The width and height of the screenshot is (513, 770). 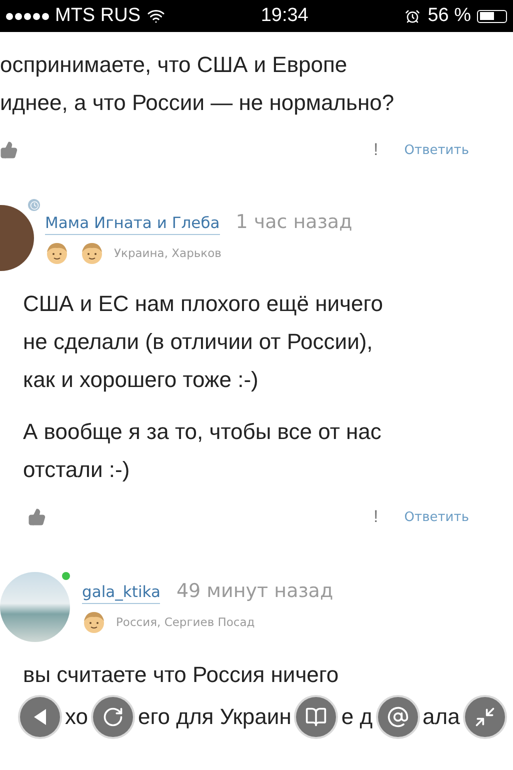 What do you see at coordinates (215, 717) in the screenshot?
I see `comment-text-fragment: его для Украин` at bounding box center [215, 717].